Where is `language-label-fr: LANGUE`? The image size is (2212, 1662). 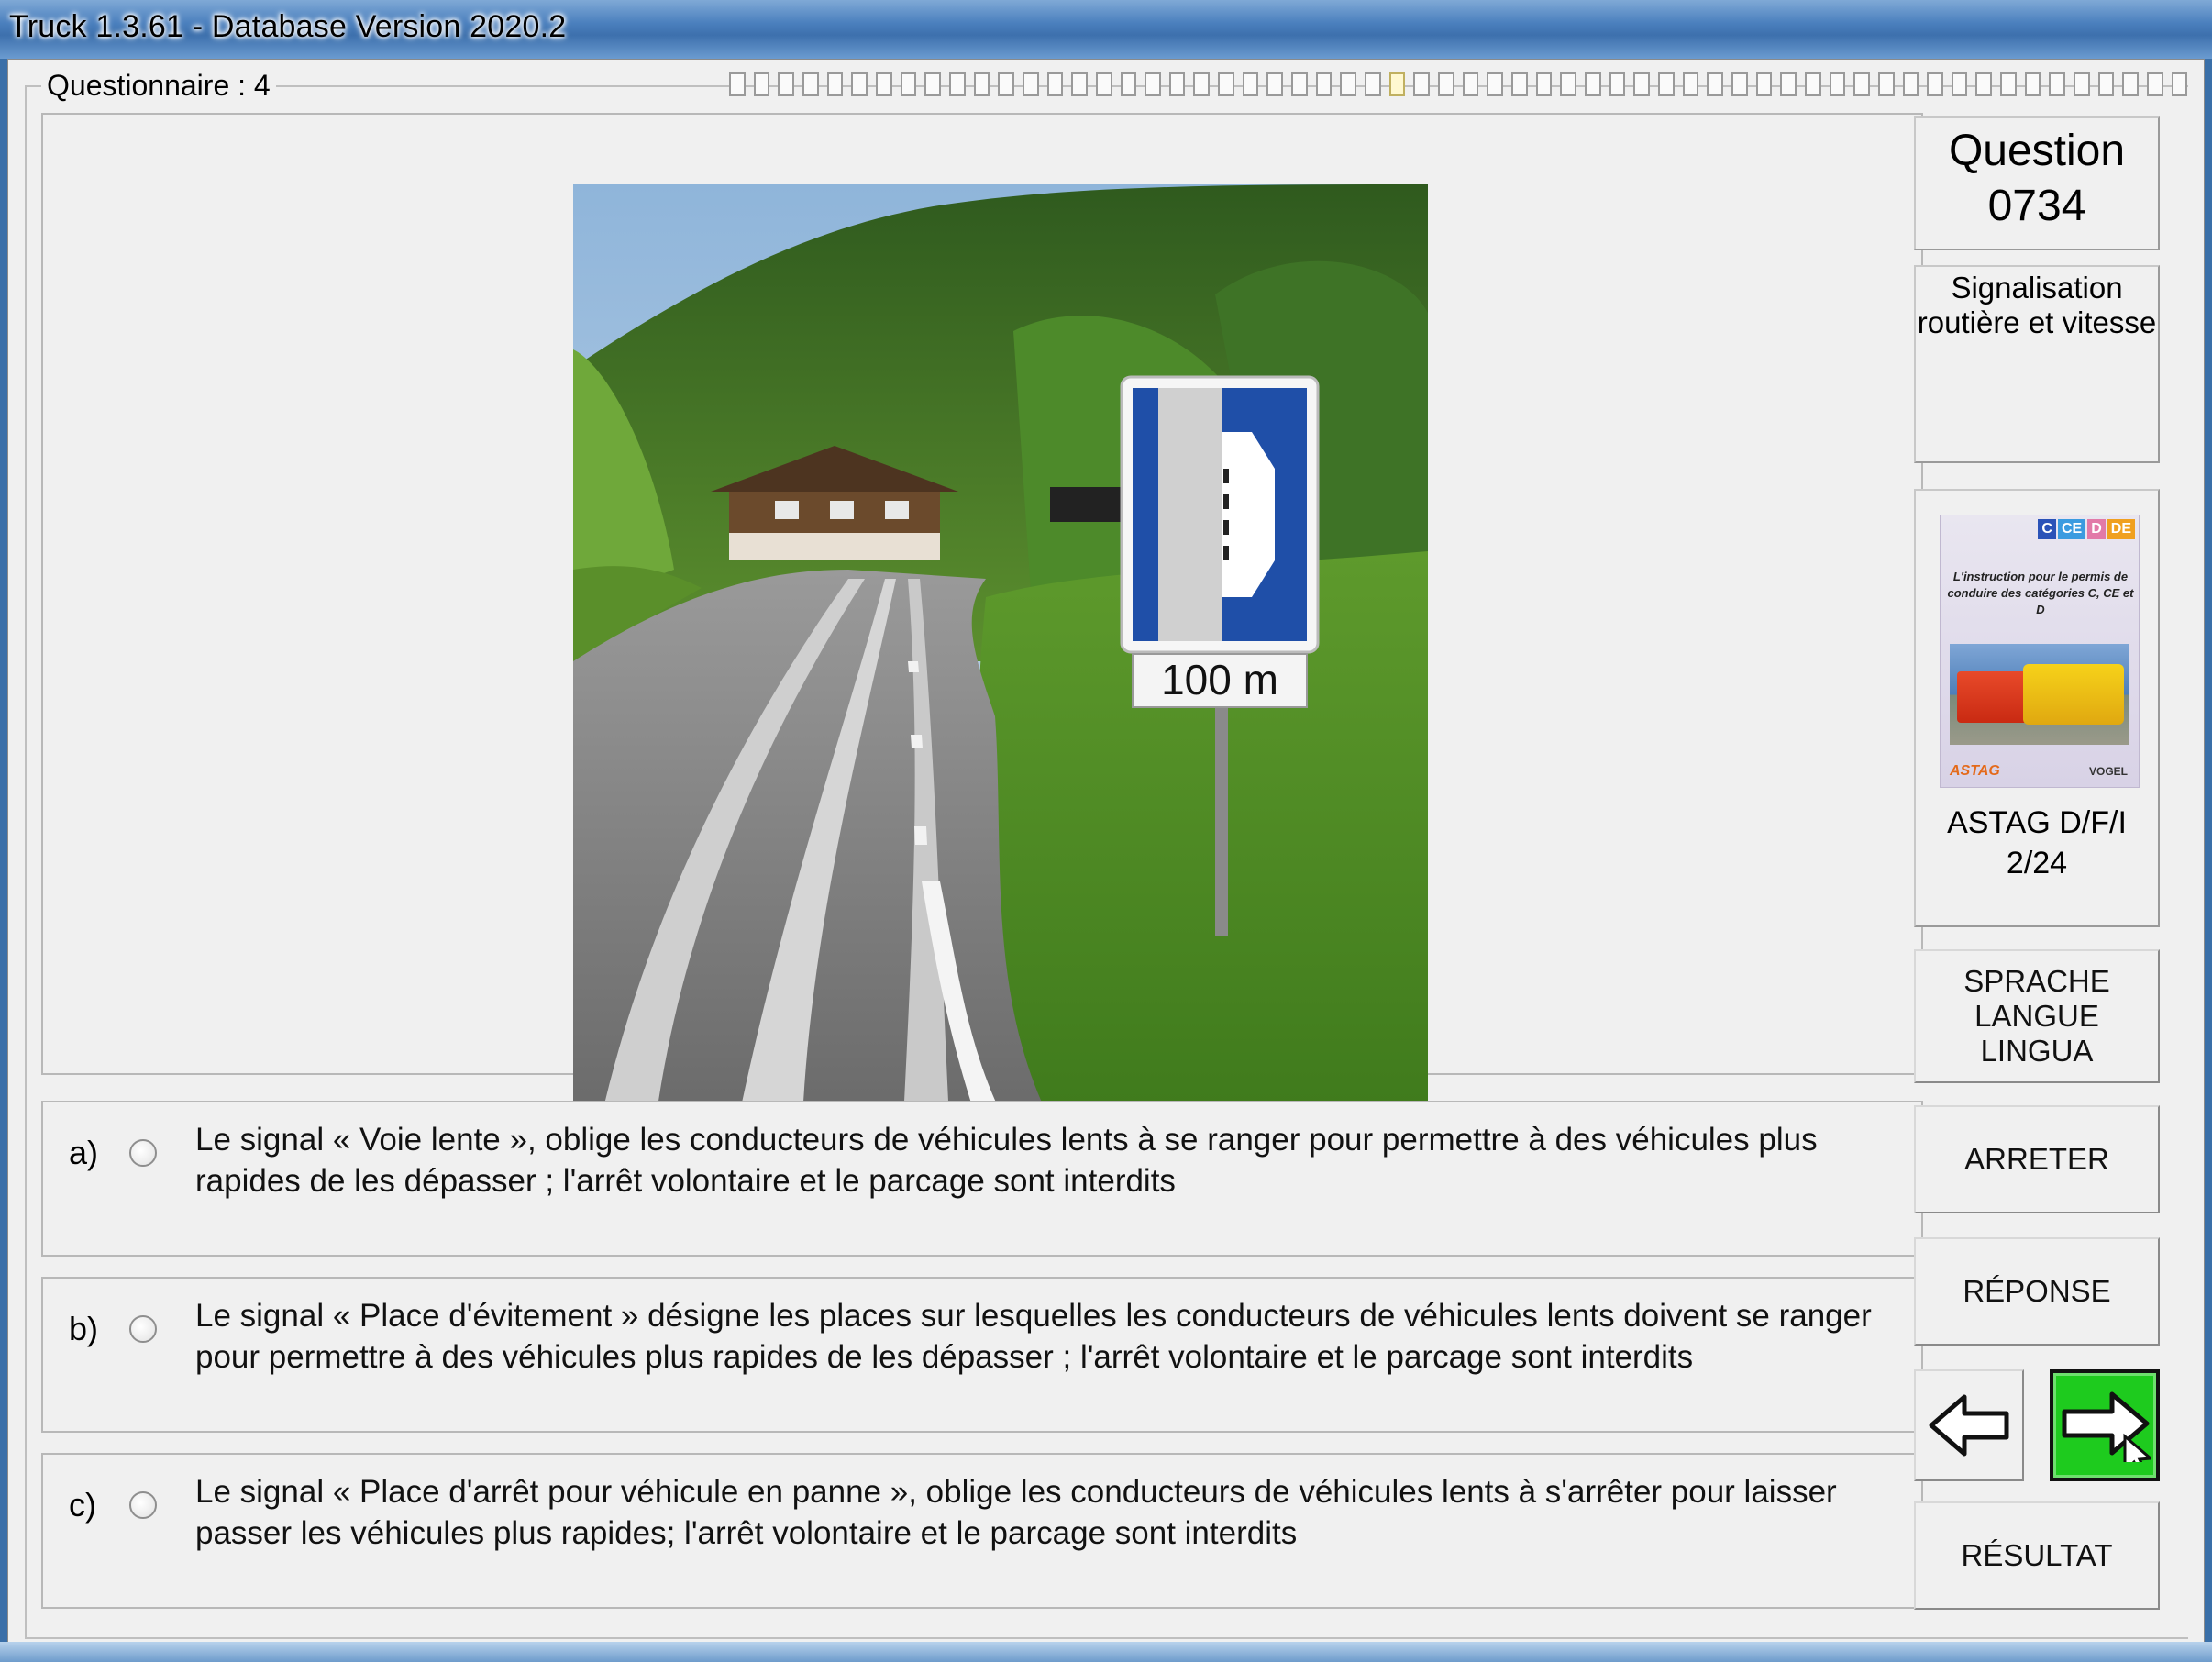
language-label-fr: LANGUE is located at coordinates (2037, 1016).